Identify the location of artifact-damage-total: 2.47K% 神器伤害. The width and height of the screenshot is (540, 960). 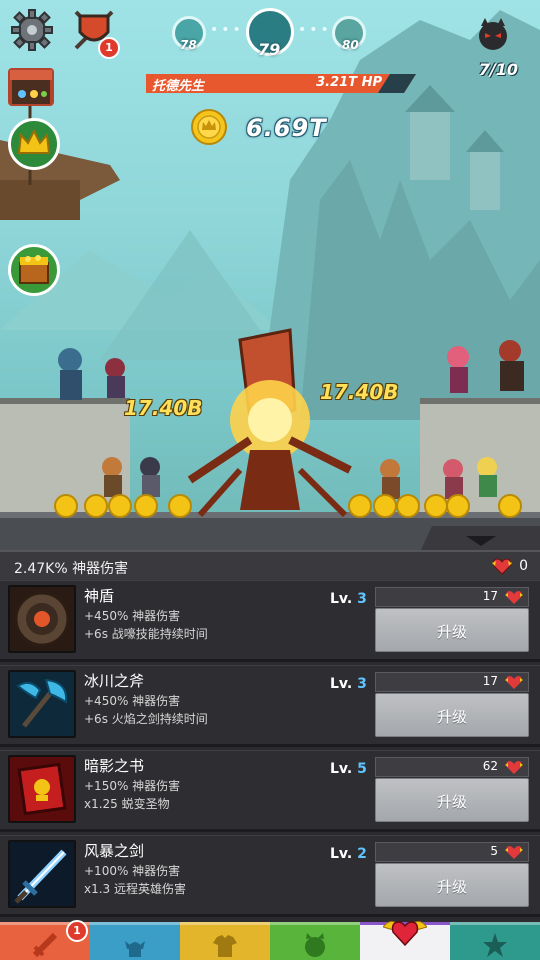
(71, 569).